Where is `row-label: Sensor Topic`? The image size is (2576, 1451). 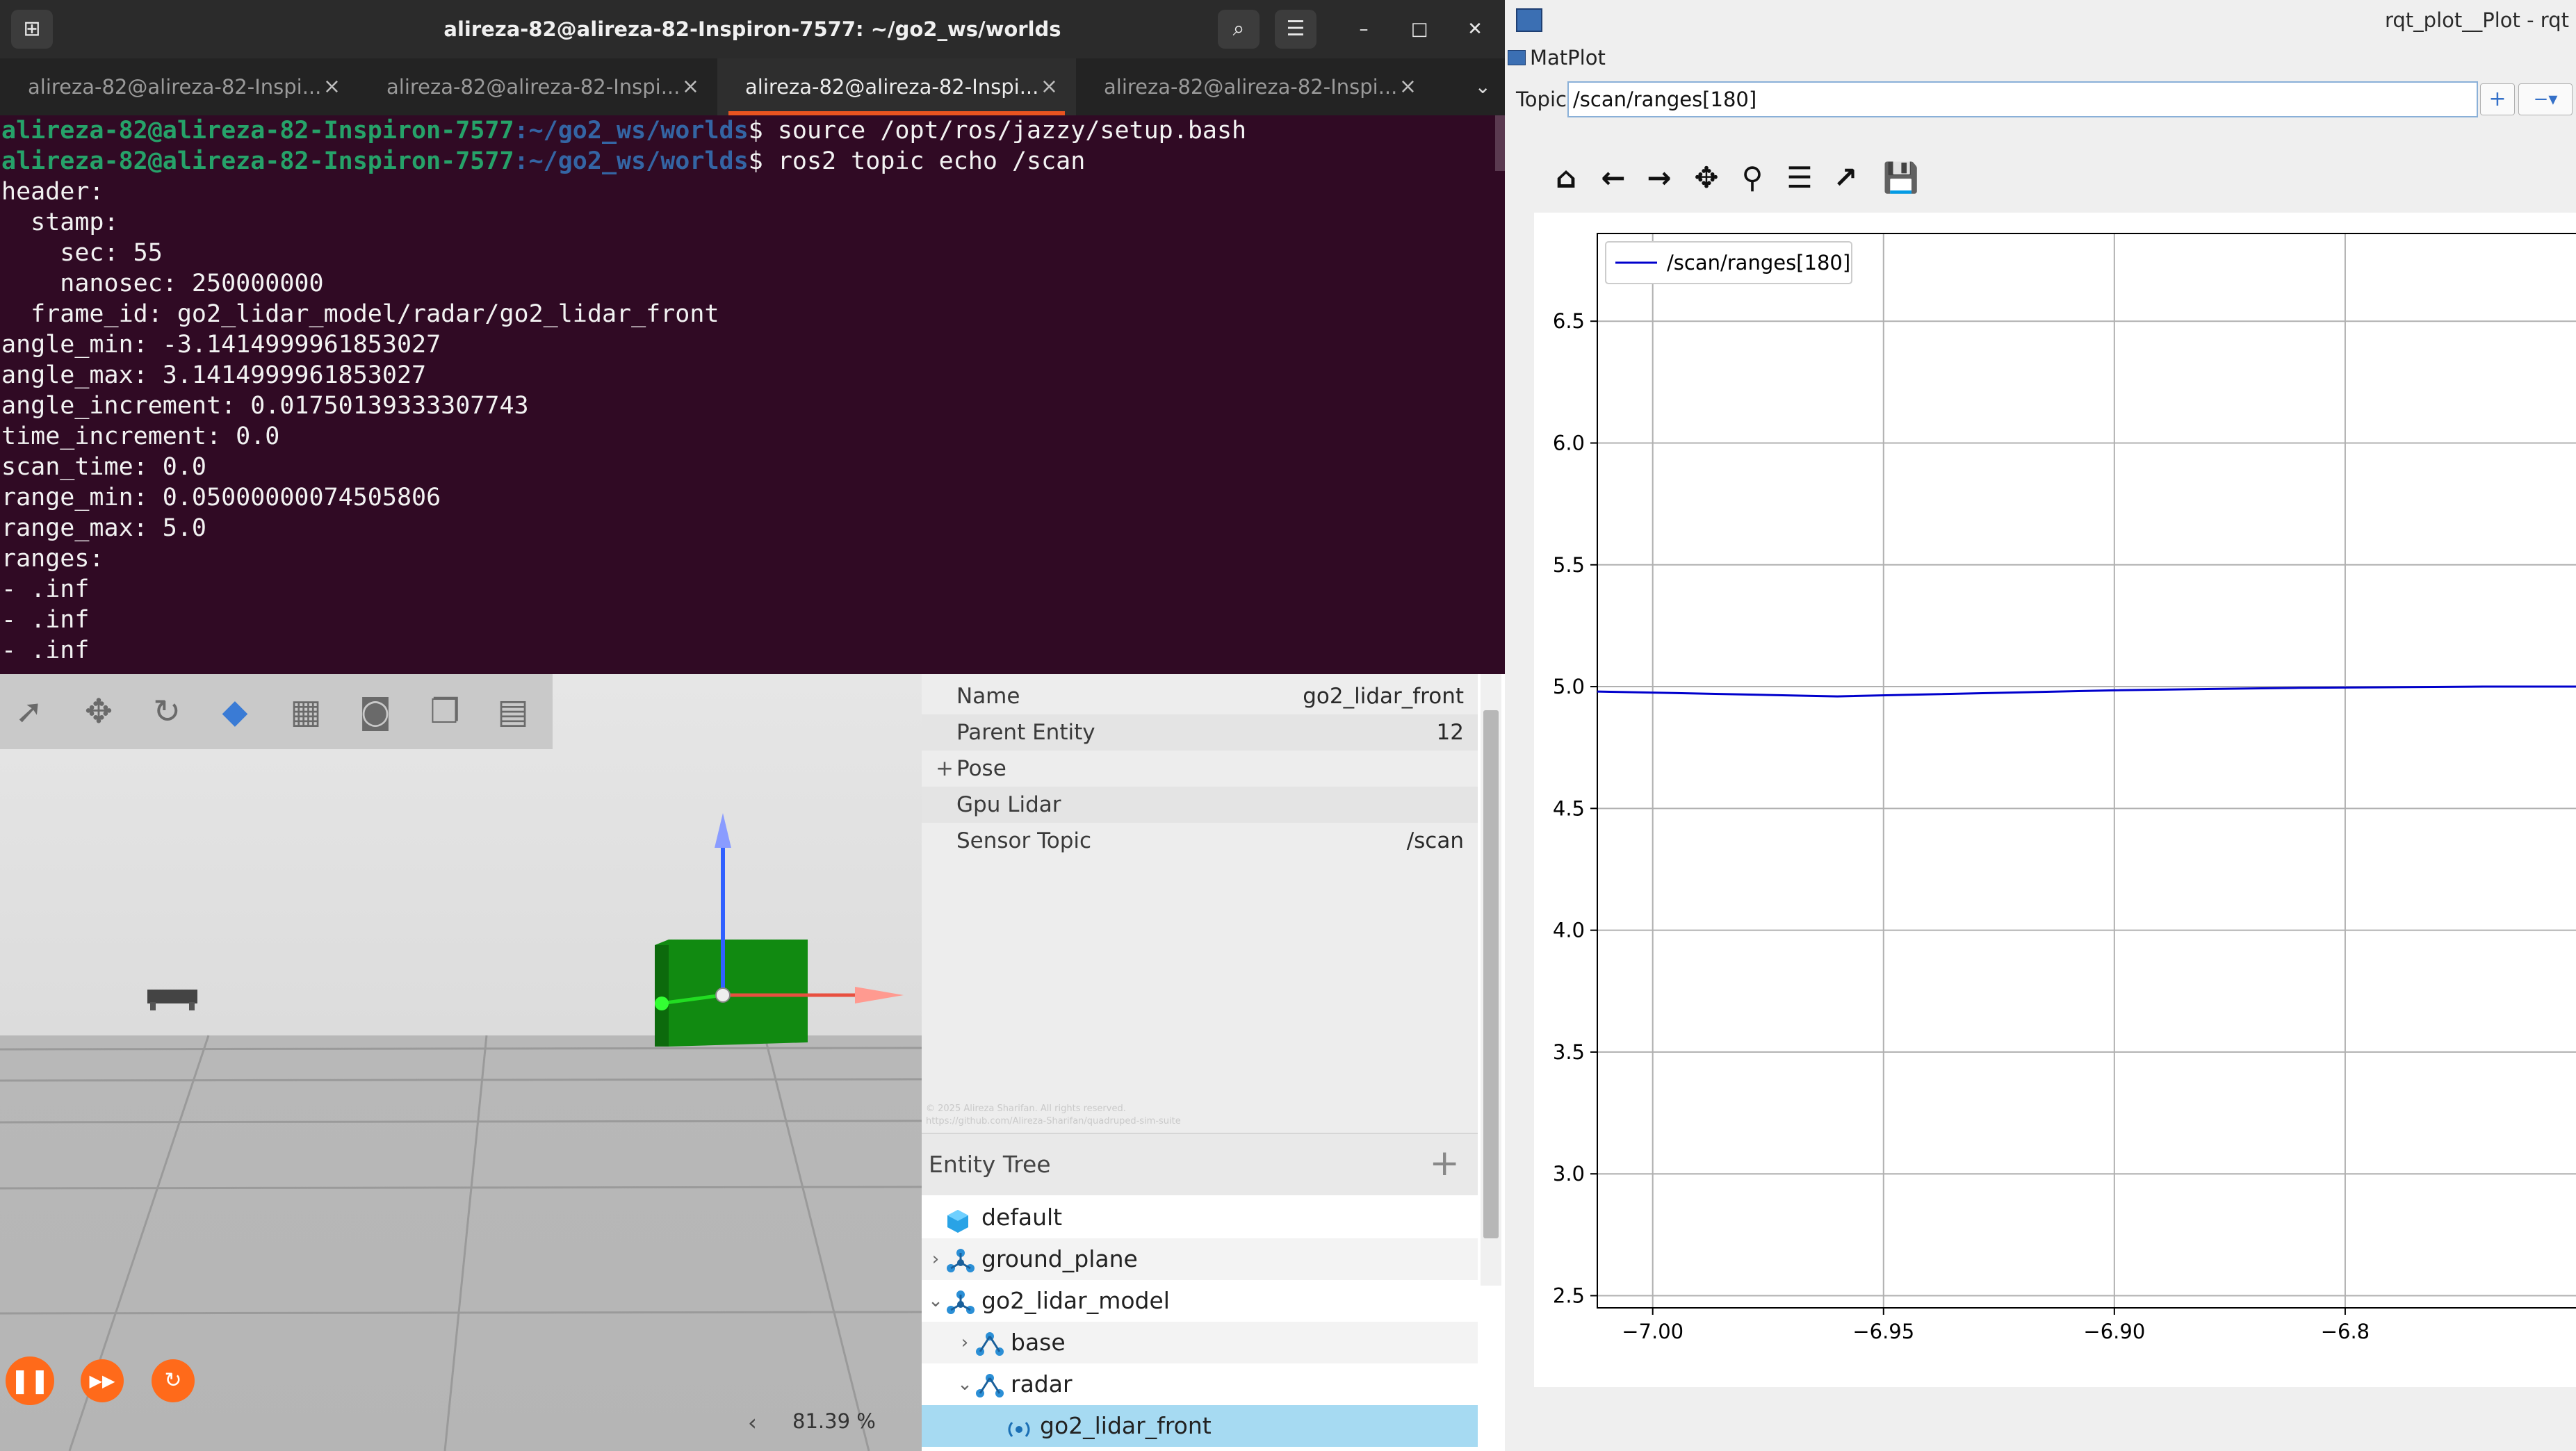
row-label: Sensor Topic is located at coordinates (1024, 841).